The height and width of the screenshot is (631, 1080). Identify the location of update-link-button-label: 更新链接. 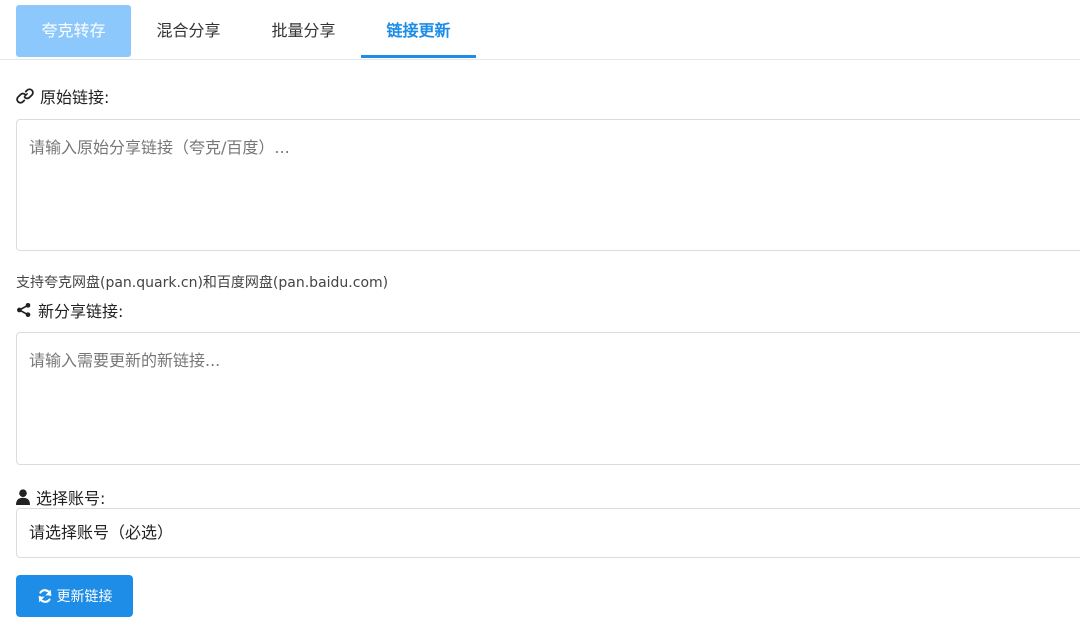
(84, 597).